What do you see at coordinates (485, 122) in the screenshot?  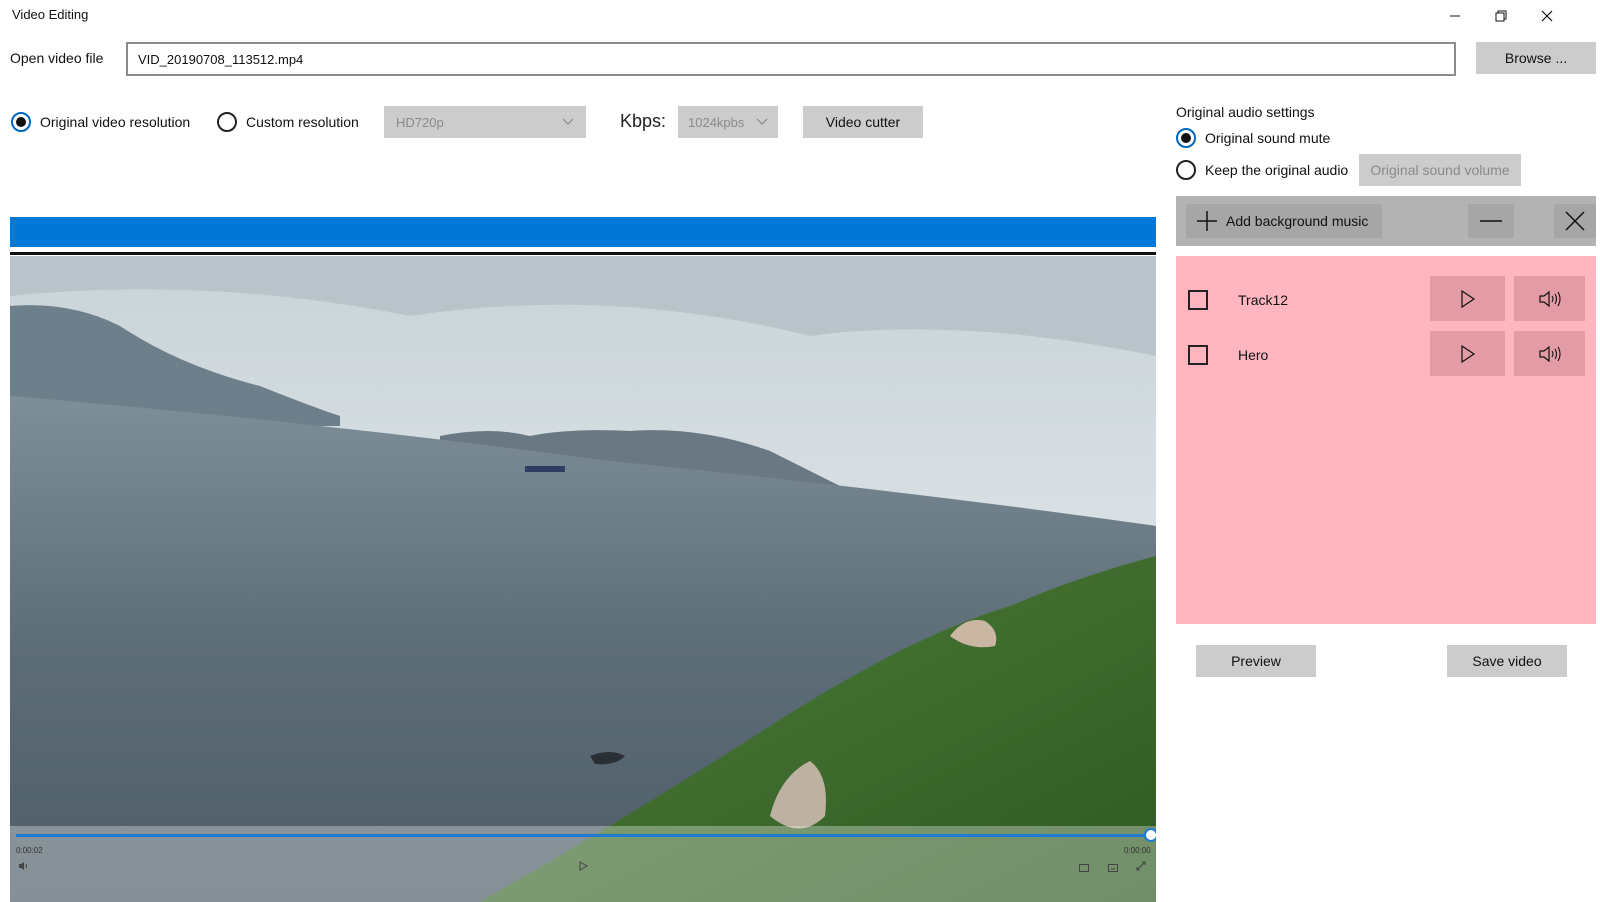 I see `resolution-preset-select: HD720p` at bounding box center [485, 122].